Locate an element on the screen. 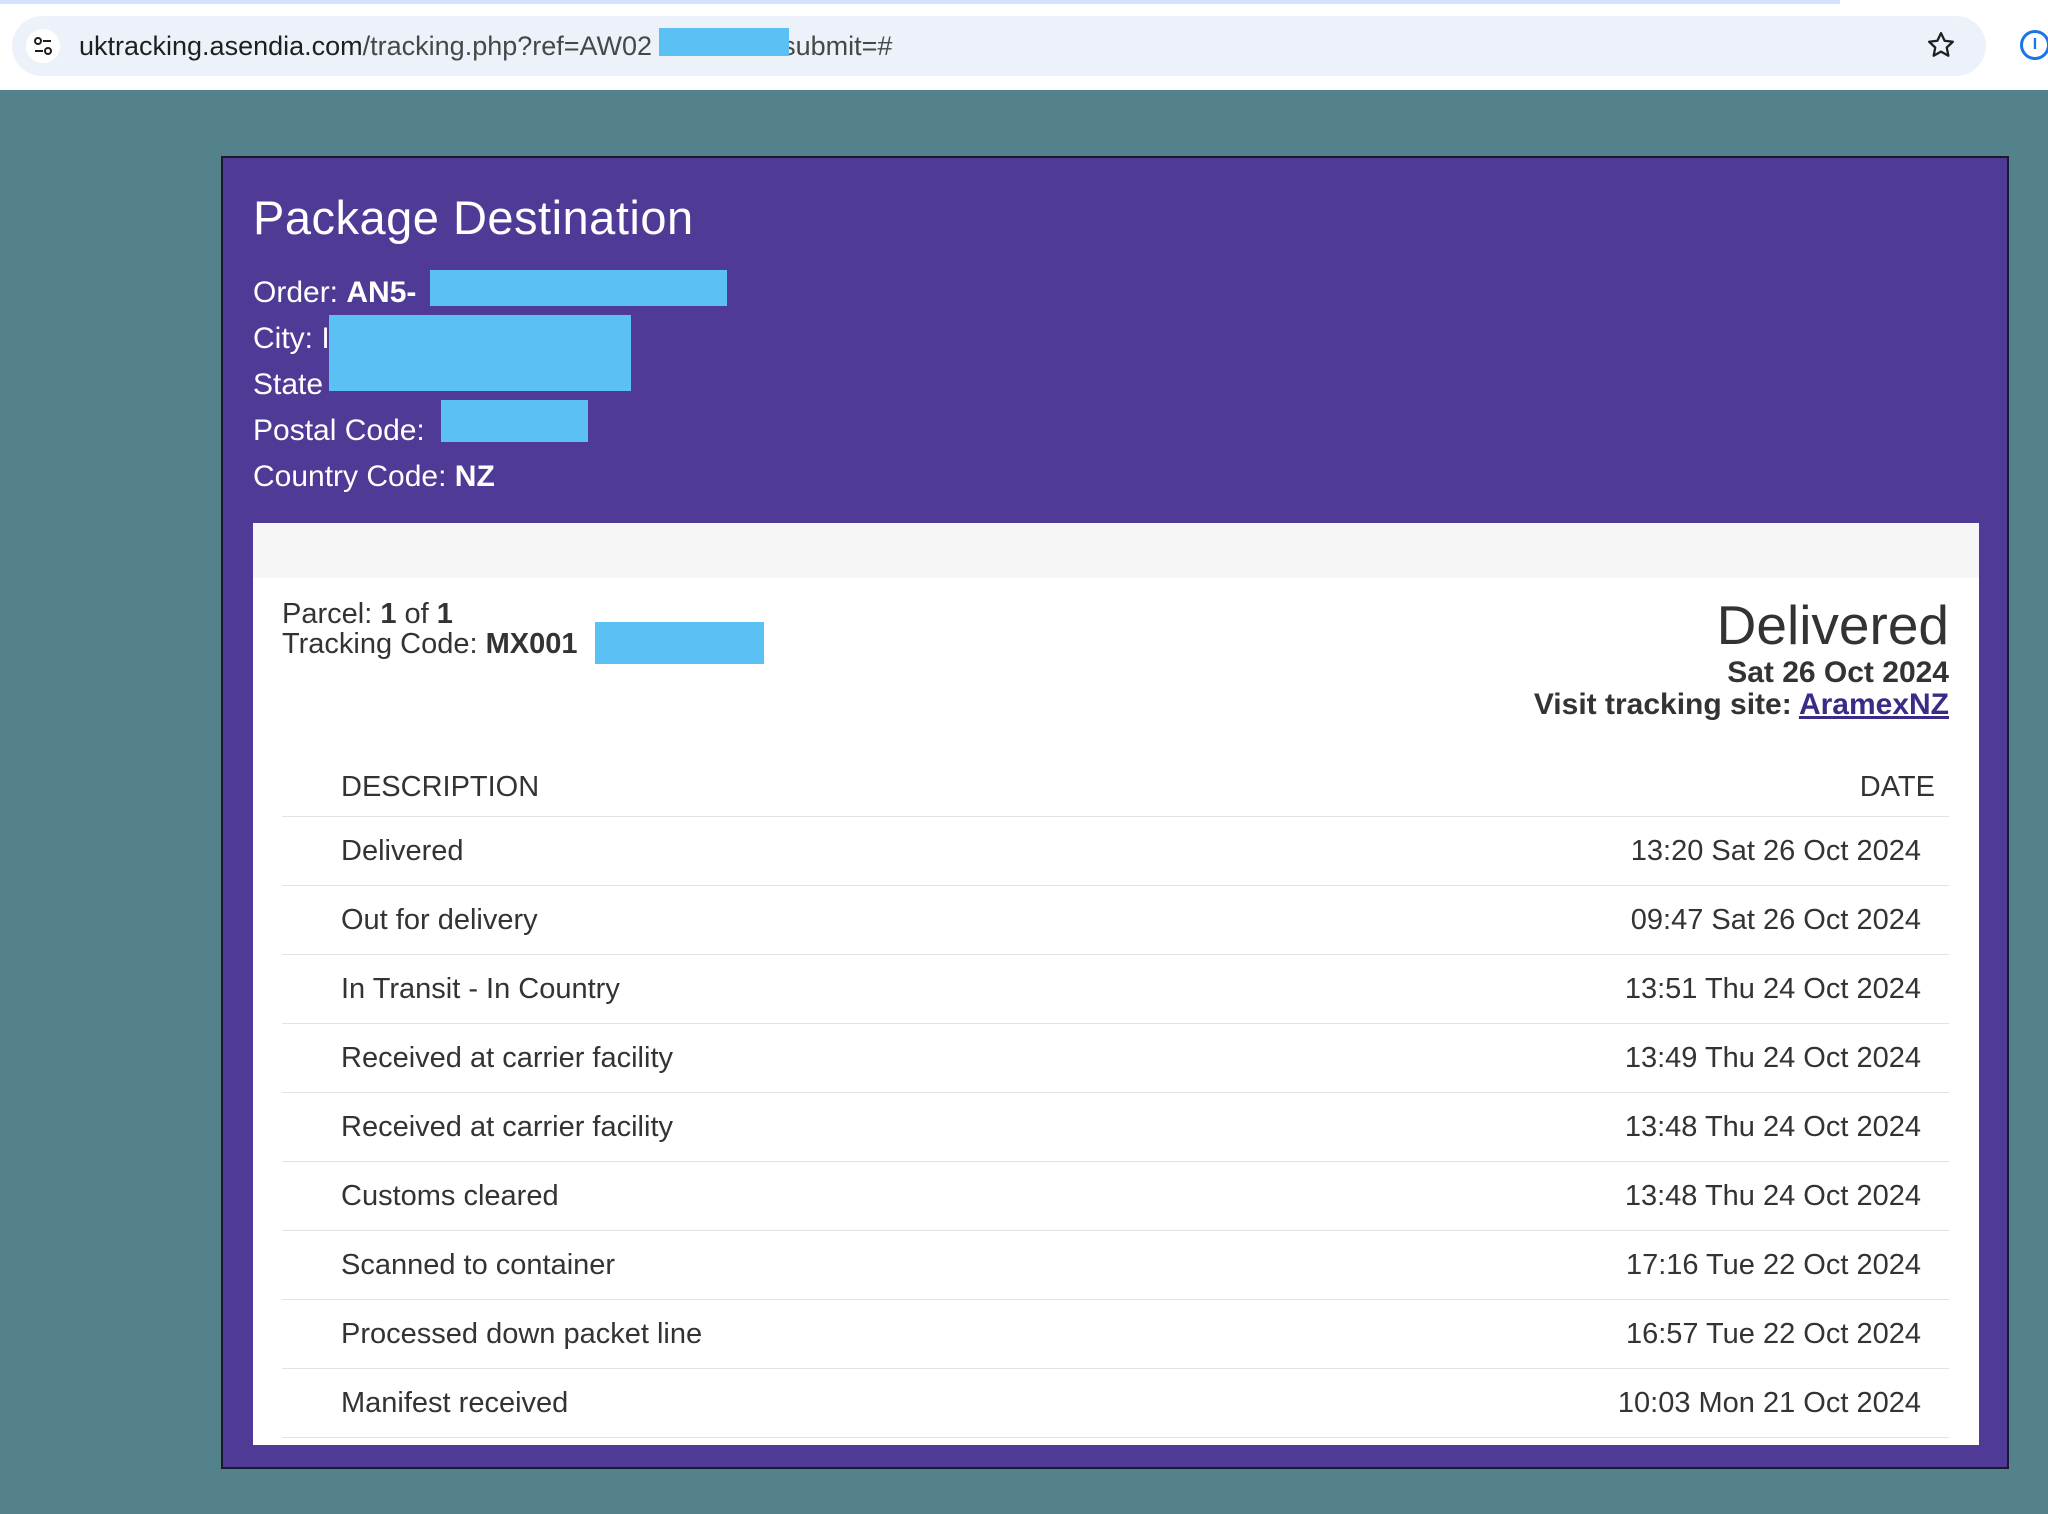 This screenshot has width=2048, height=1514. page-title: Package Destination is located at coordinates (473, 217).